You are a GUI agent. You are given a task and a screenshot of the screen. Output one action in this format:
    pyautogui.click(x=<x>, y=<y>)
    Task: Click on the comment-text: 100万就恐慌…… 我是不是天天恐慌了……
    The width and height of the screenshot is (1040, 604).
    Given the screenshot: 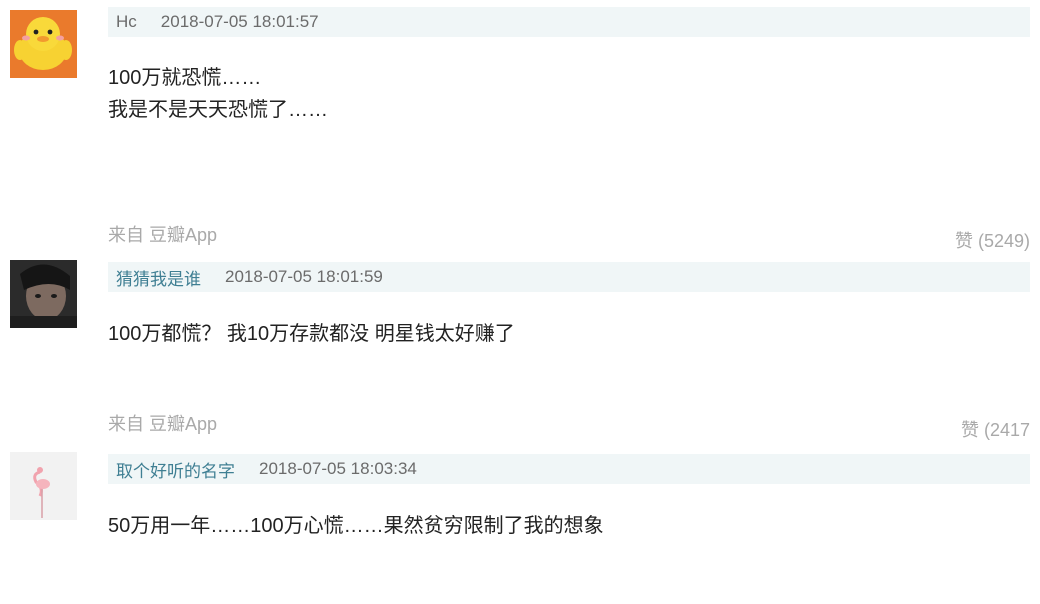 What is the action you would take?
    pyautogui.click(x=218, y=94)
    